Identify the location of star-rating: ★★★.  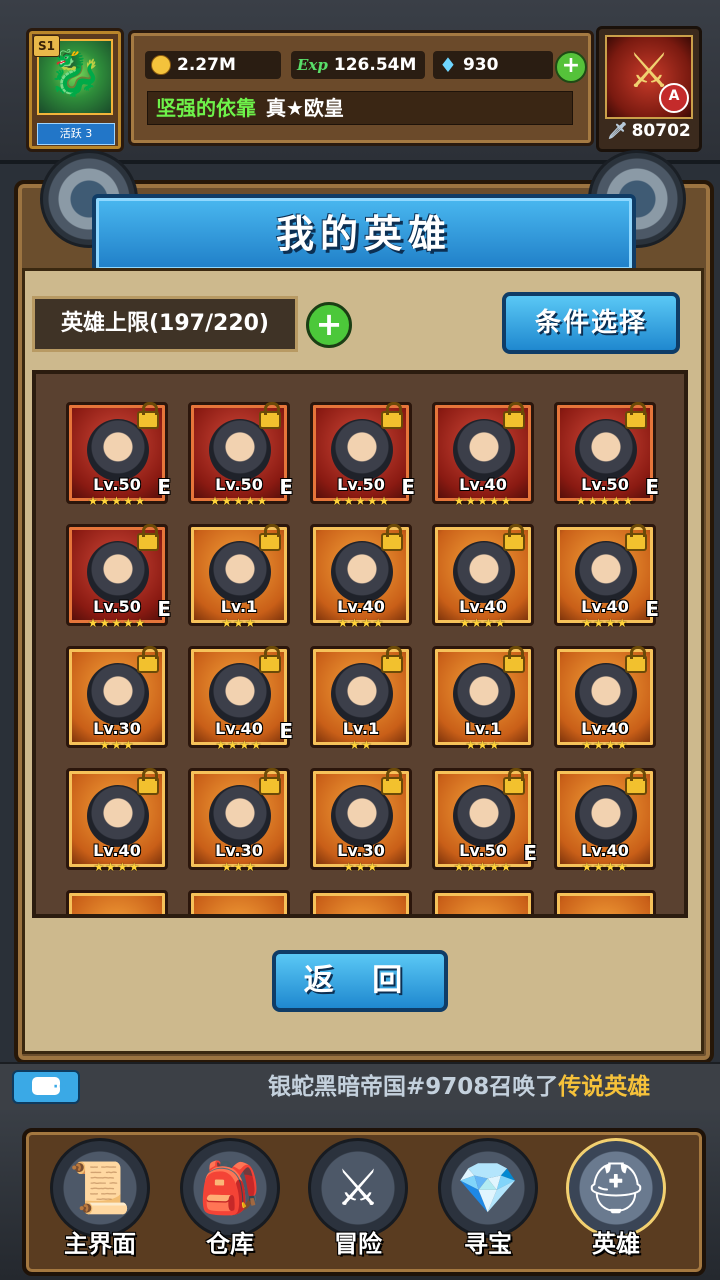
(483, 745).